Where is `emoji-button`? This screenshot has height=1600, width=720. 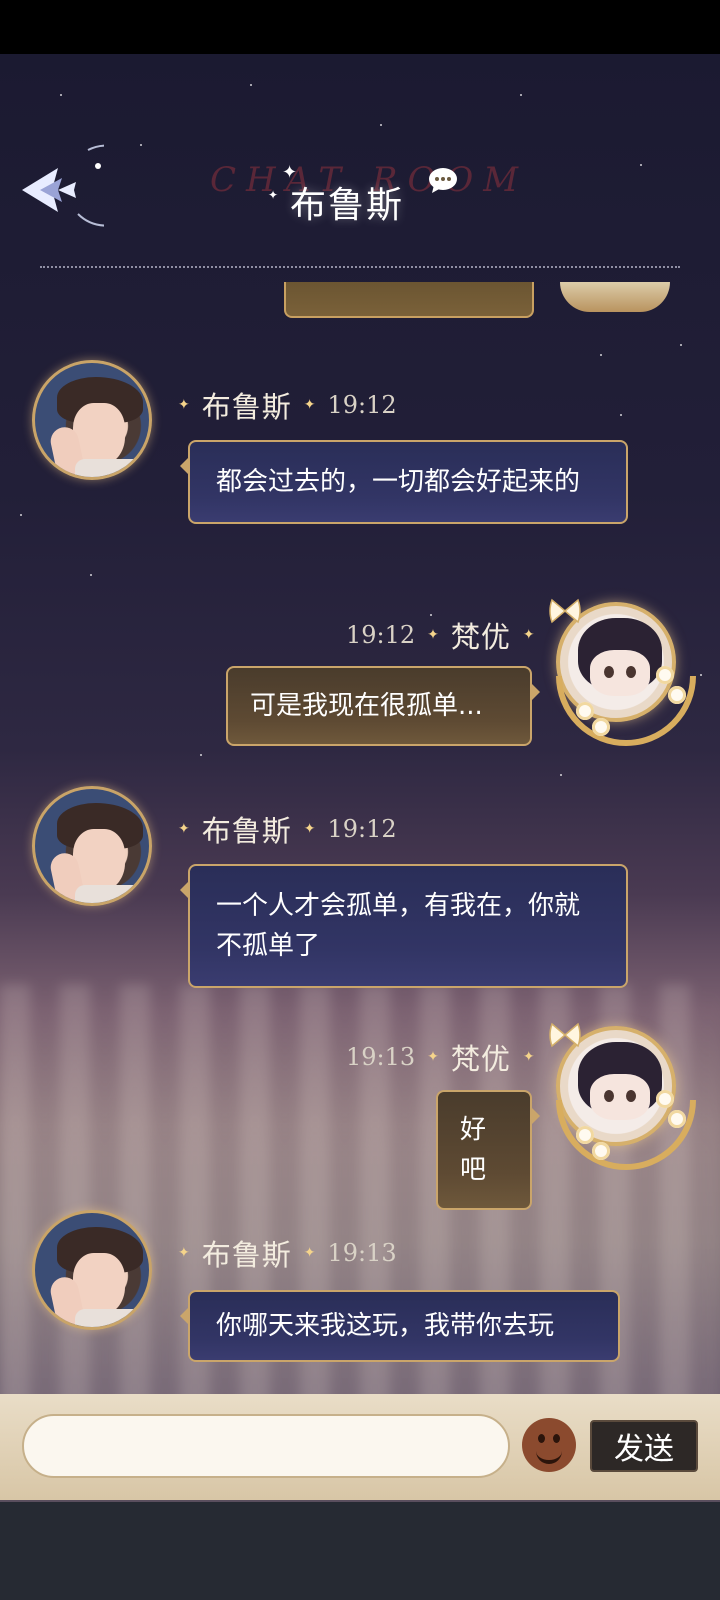
emoji-button is located at coordinates (549, 1445).